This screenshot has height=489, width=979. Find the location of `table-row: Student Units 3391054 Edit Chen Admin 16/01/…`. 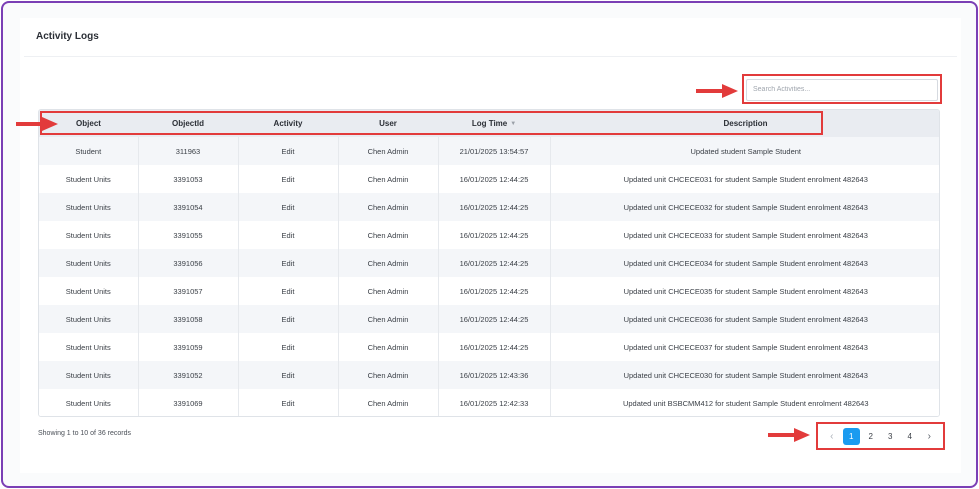

table-row: Student Units 3391054 Edit Chen Admin 16/01/… is located at coordinates (489, 207).